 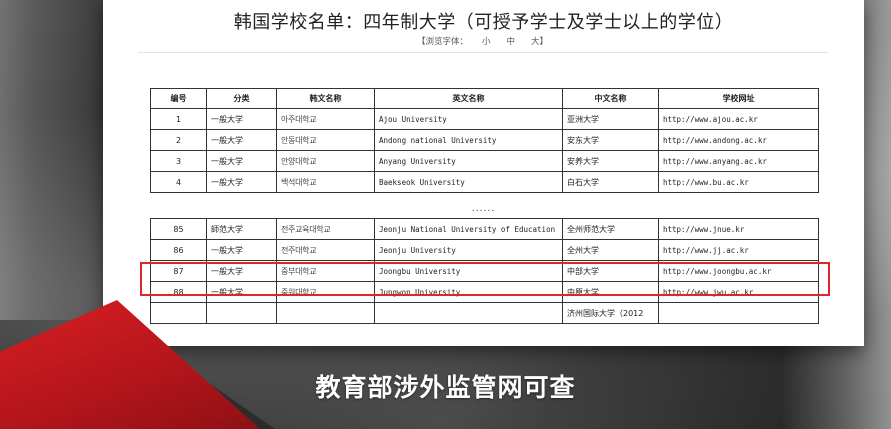 What do you see at coordinates (468, 313) in the screenshot?
I see `cell-english-name` at bounding box center [468, 313].